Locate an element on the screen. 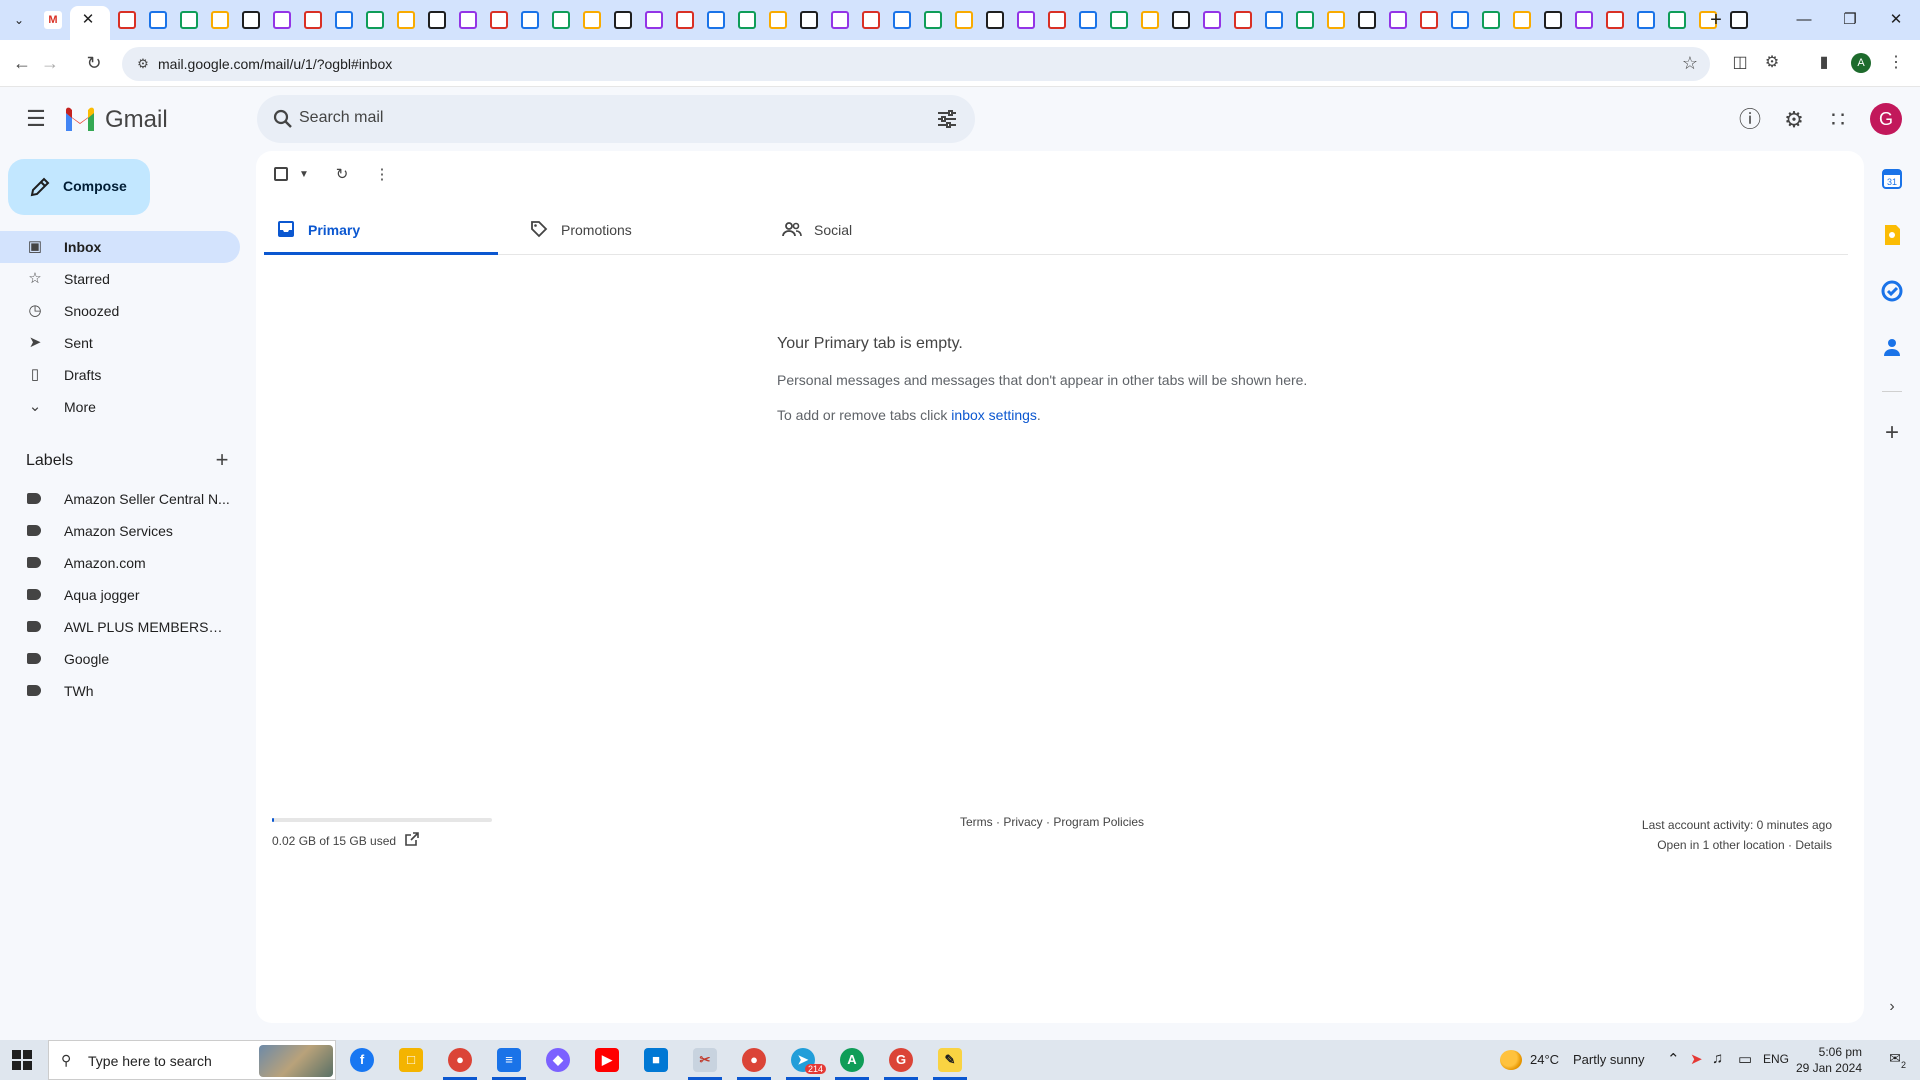  search-options-icon is located at coordinates (947, 119).